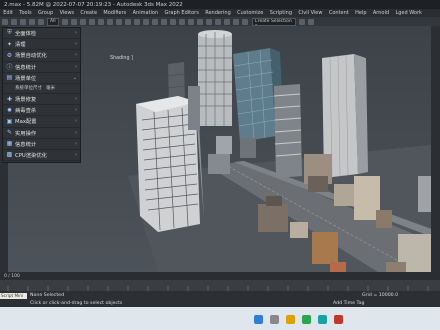  Describe the element at coordinates (92, 21) in the screenshot. I see `window-crossing-icon` at that location.